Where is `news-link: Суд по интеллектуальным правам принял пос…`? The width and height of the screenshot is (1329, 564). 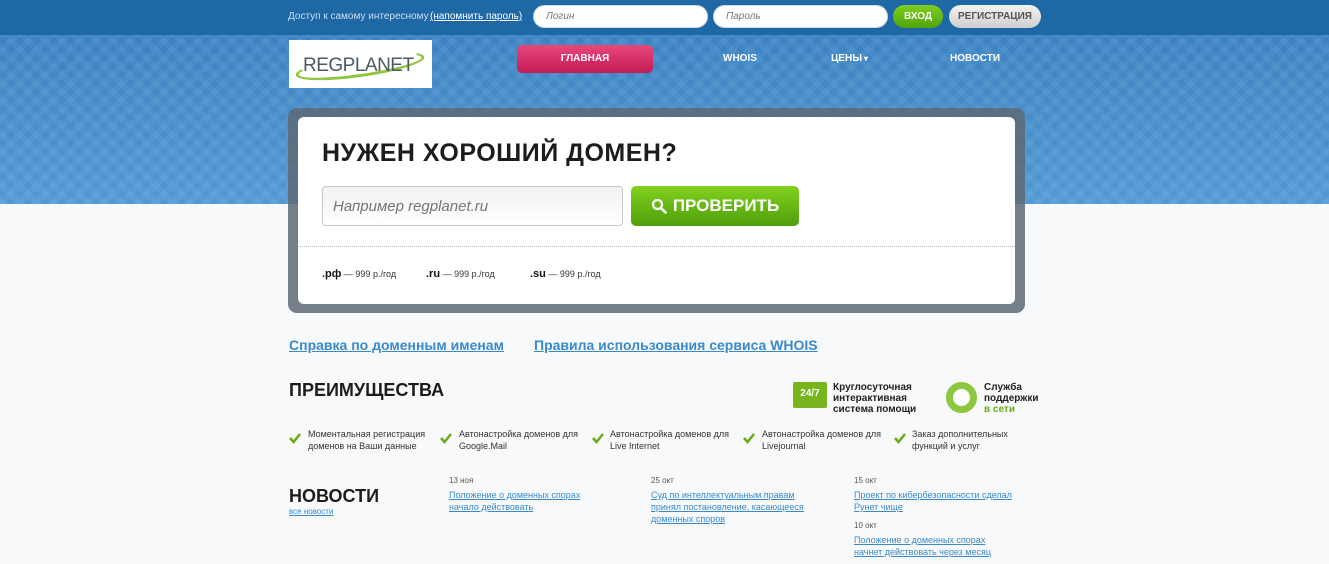
news-link: Суд по интеллектуальным правам принял пос… is located at coordinates (727, 507).